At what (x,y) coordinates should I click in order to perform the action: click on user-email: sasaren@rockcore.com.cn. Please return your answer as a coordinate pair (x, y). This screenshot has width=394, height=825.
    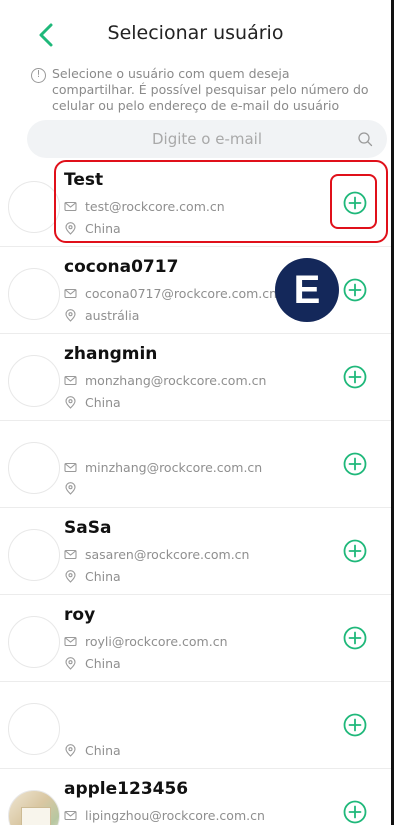
    Looking at the image, I should click on (156, 554).